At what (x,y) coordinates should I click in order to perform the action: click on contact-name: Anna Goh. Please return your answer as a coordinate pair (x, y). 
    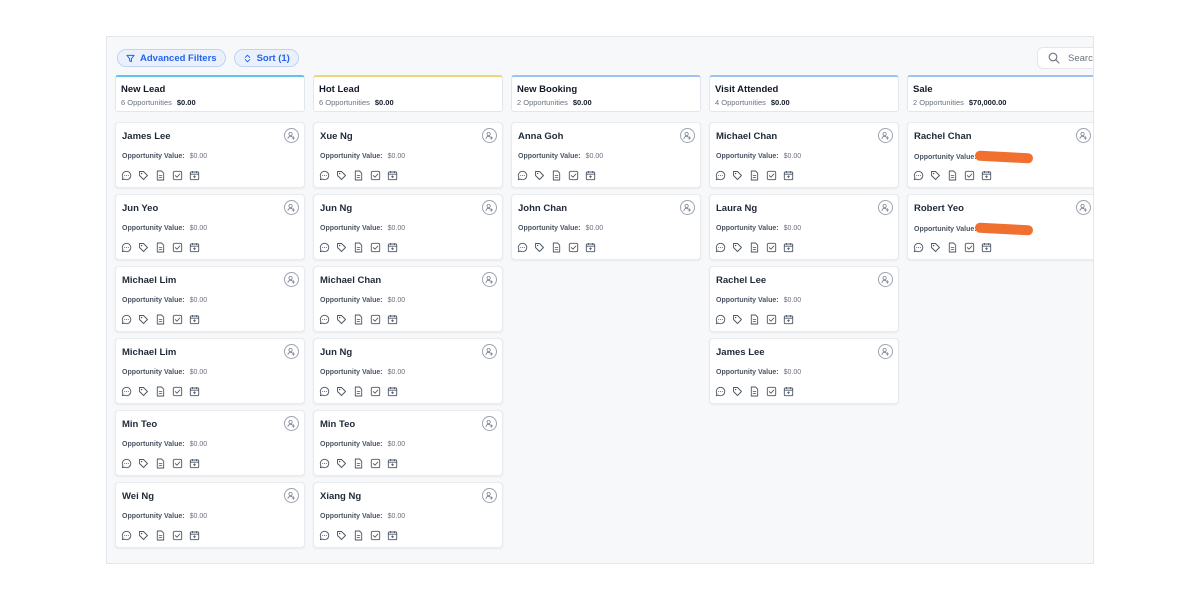
    Looking at the image, I should click on (606, 136).